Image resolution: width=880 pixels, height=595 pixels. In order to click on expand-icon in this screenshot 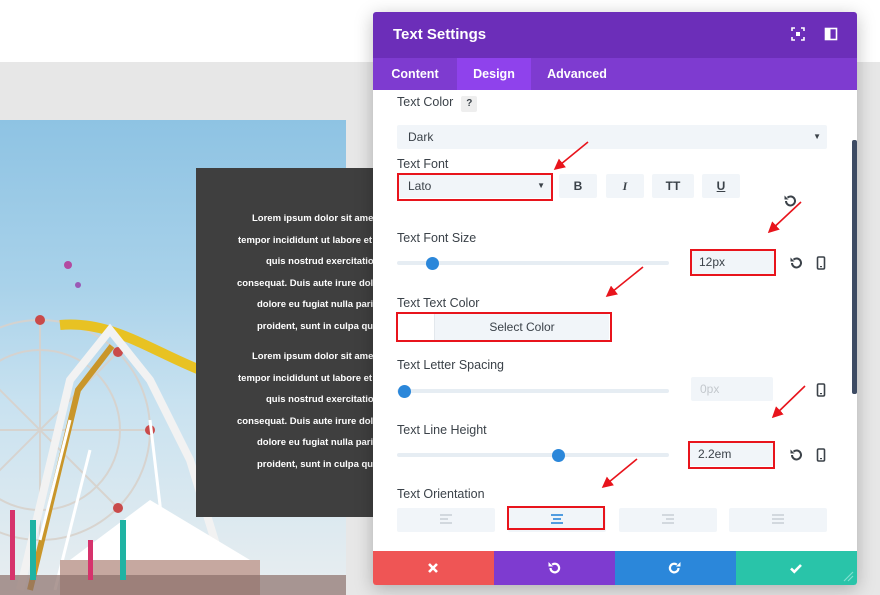, I will do `click(798, 34)`.